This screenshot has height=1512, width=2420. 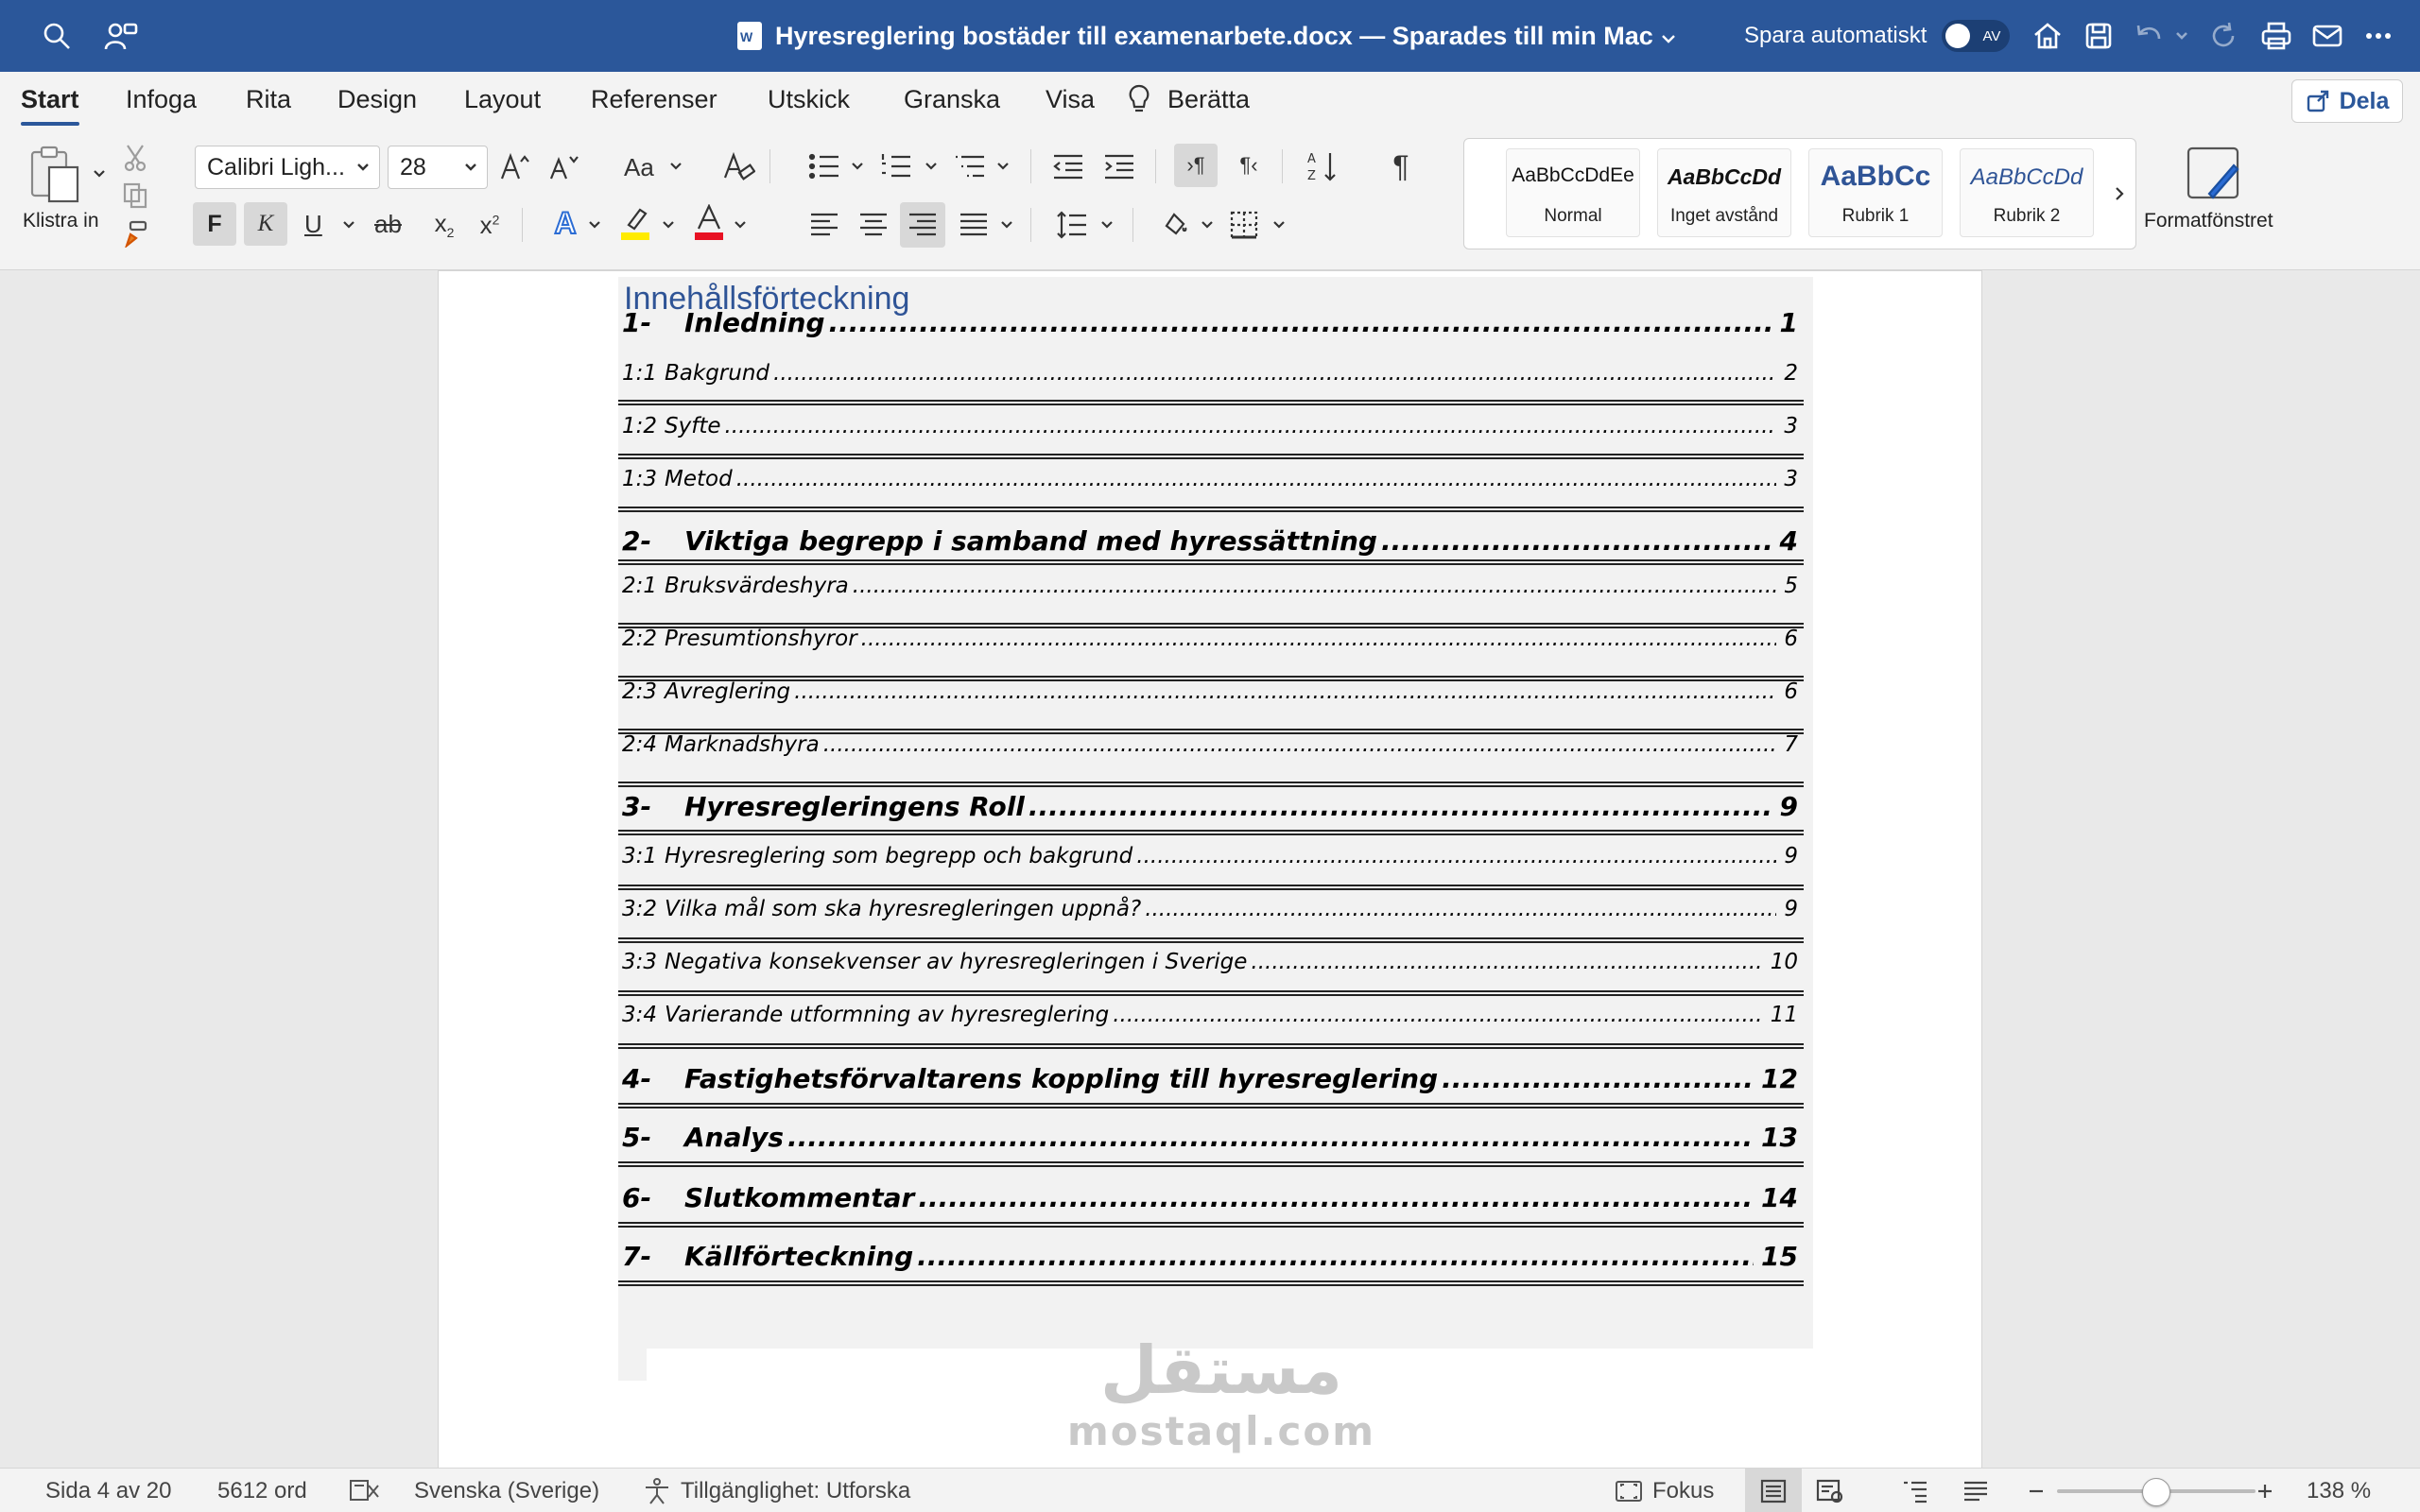 What do you see at coordinates (594, 225) in the screenshot?
I see `text-effects-chevron-icon` at bounding box center [594, 225].